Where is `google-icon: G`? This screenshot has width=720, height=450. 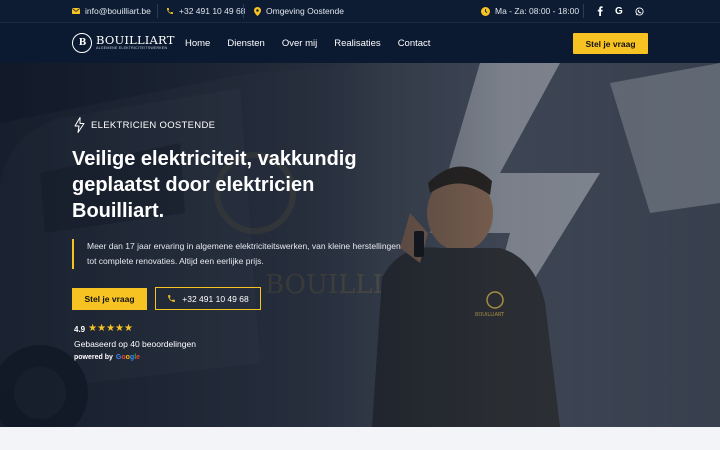 google-icon: G is located at coordinates (619, 11).